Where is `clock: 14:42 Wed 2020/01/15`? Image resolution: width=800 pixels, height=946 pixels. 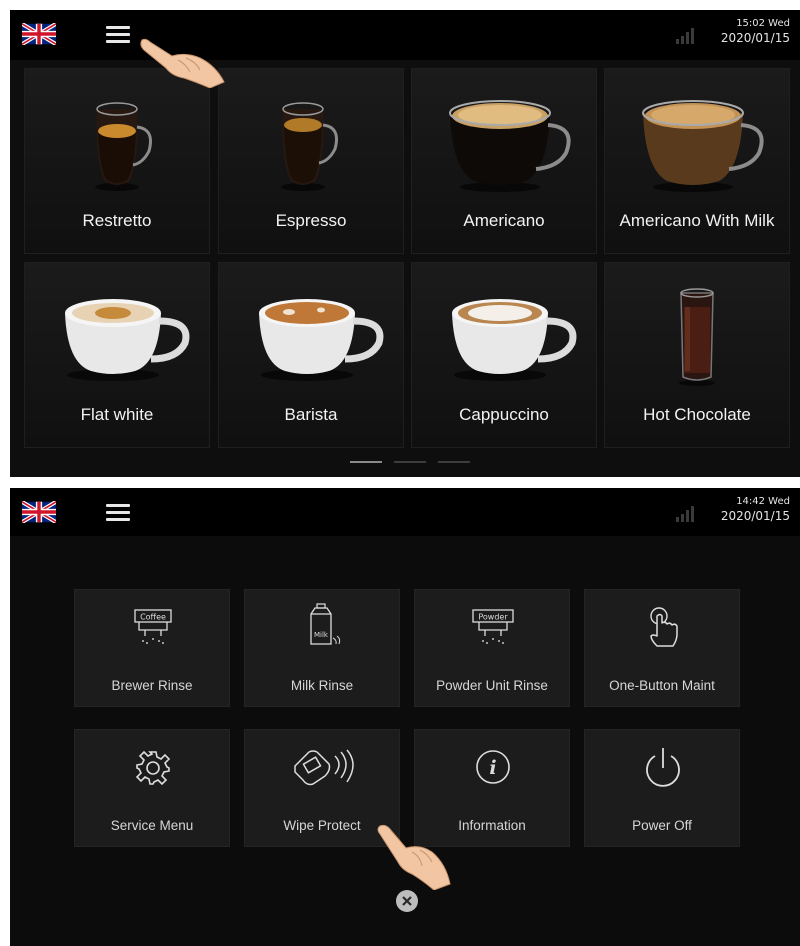 clock: 14:42 Wed 2020/01/15 is located at coordinates (755, 509).